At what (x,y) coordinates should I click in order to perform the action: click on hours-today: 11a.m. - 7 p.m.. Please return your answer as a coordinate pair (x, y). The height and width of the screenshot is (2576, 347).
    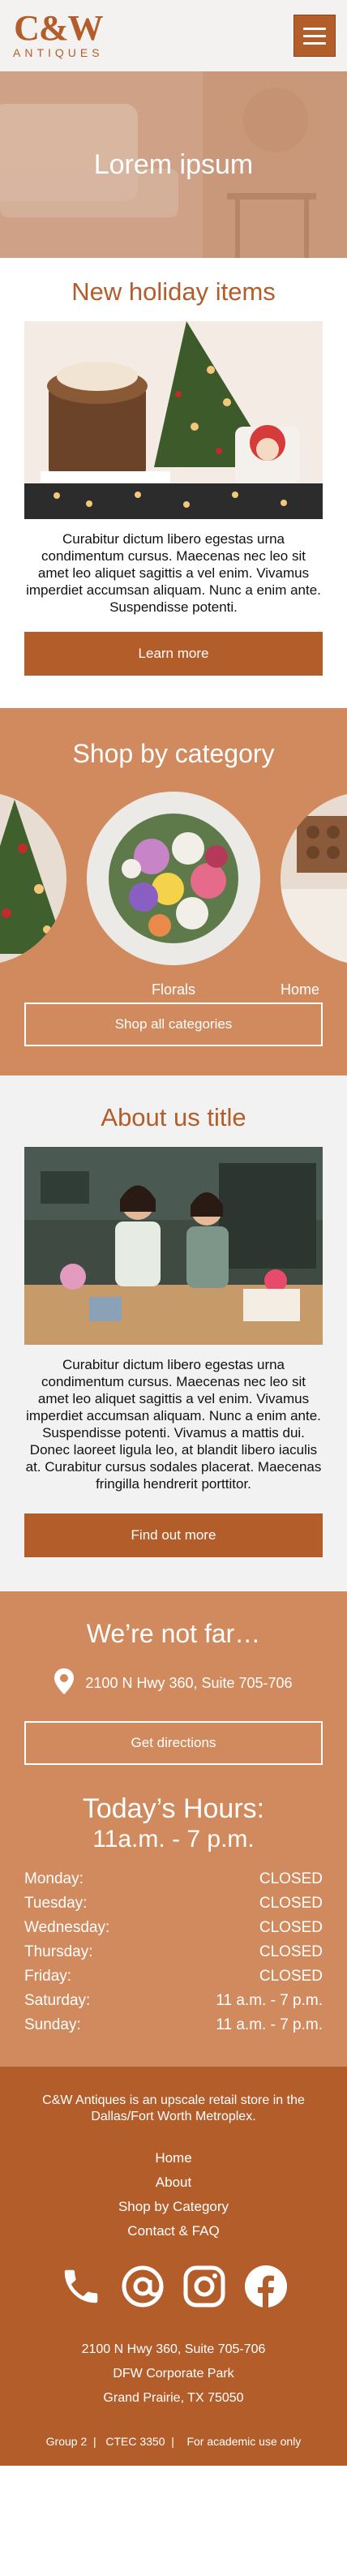
    Looking at the image, I should click on (173, 1840).